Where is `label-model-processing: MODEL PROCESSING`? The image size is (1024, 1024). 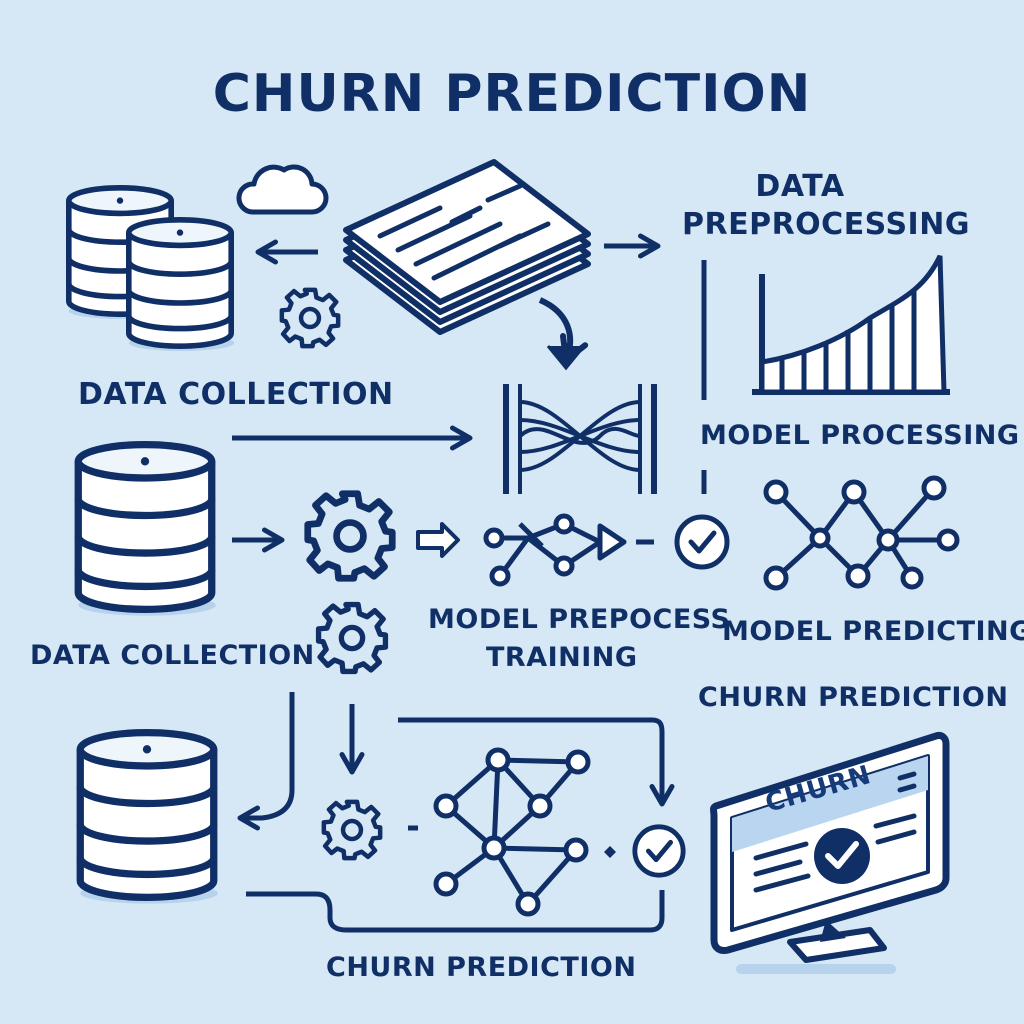
label-model-processing: MODEL PROCESSING is located at coordinates (860, 435).